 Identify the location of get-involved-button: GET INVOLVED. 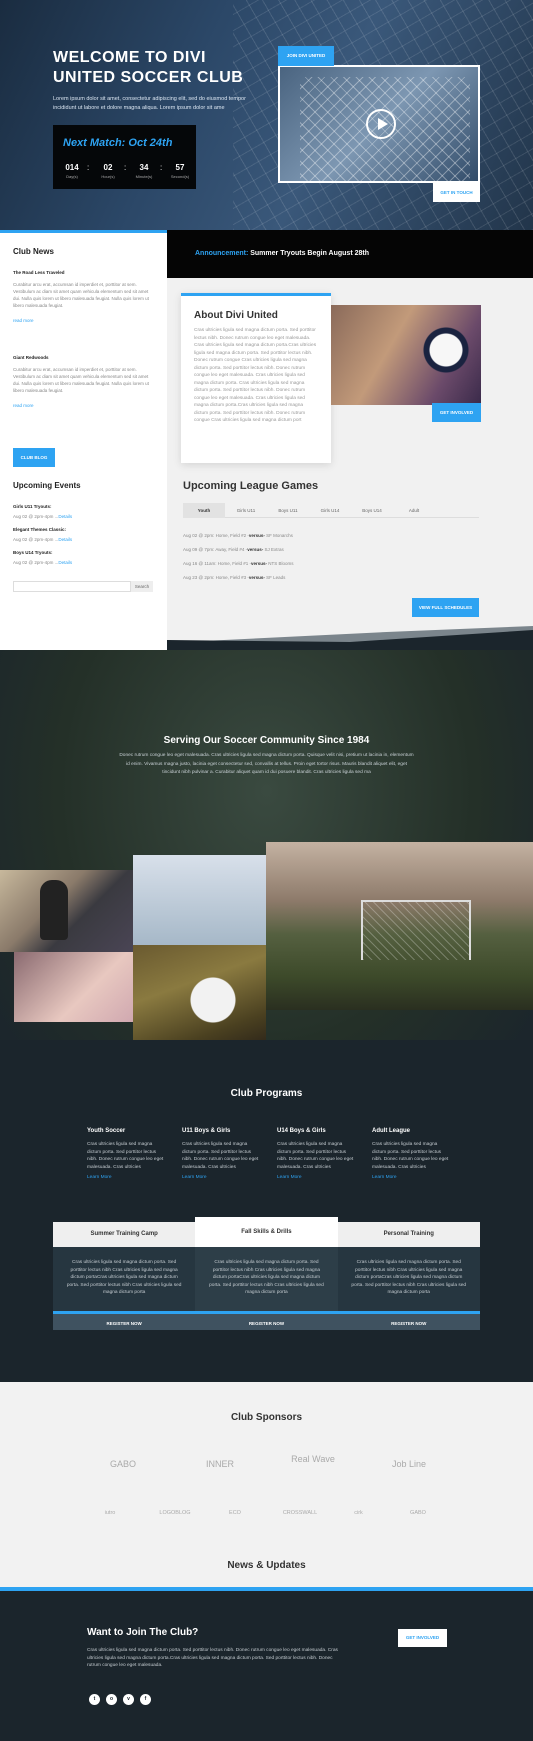
(456, 412).